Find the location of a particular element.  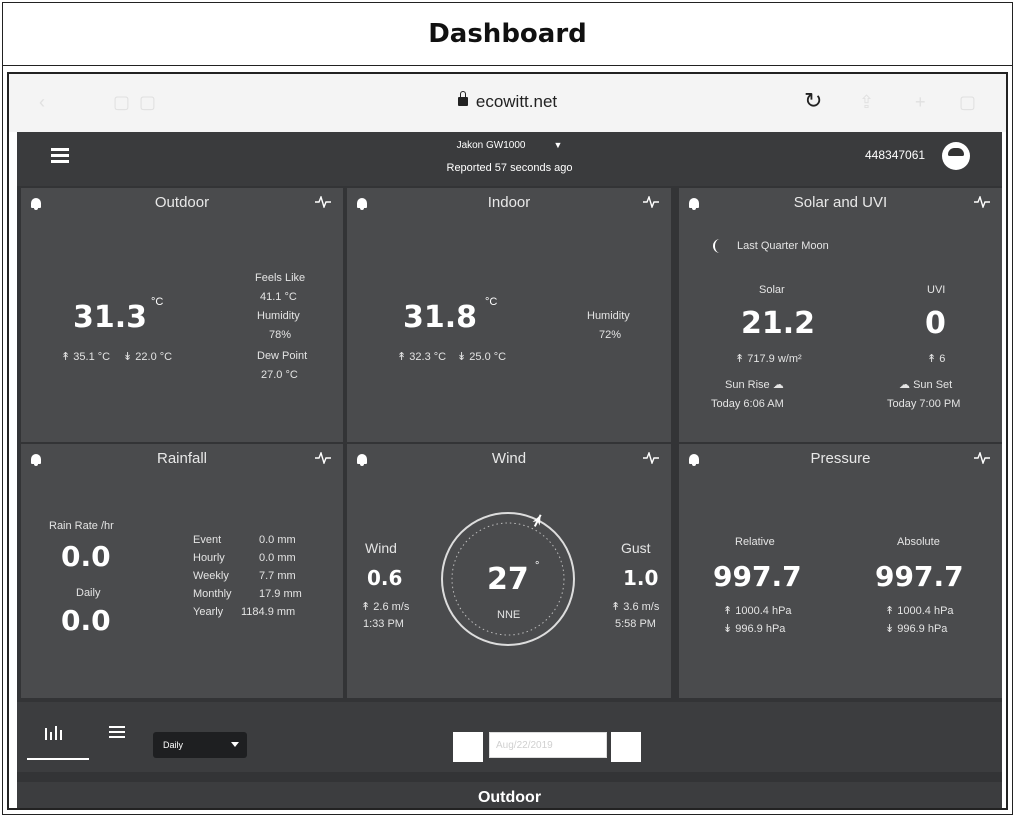

rain-stat-value: 1184.9 mm is located at coordinates (268, 612).